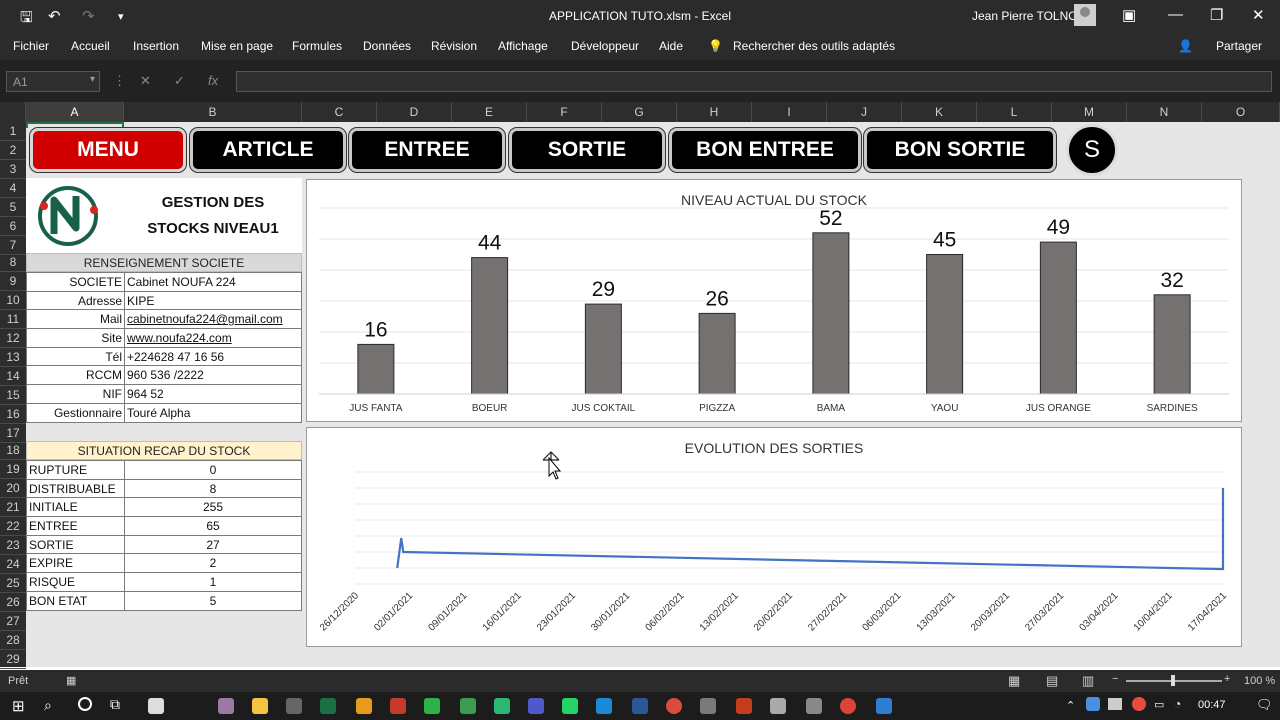  Describe the element at coordinates (13, 526) in the screenshot. I see `row-header: 22` at that location.